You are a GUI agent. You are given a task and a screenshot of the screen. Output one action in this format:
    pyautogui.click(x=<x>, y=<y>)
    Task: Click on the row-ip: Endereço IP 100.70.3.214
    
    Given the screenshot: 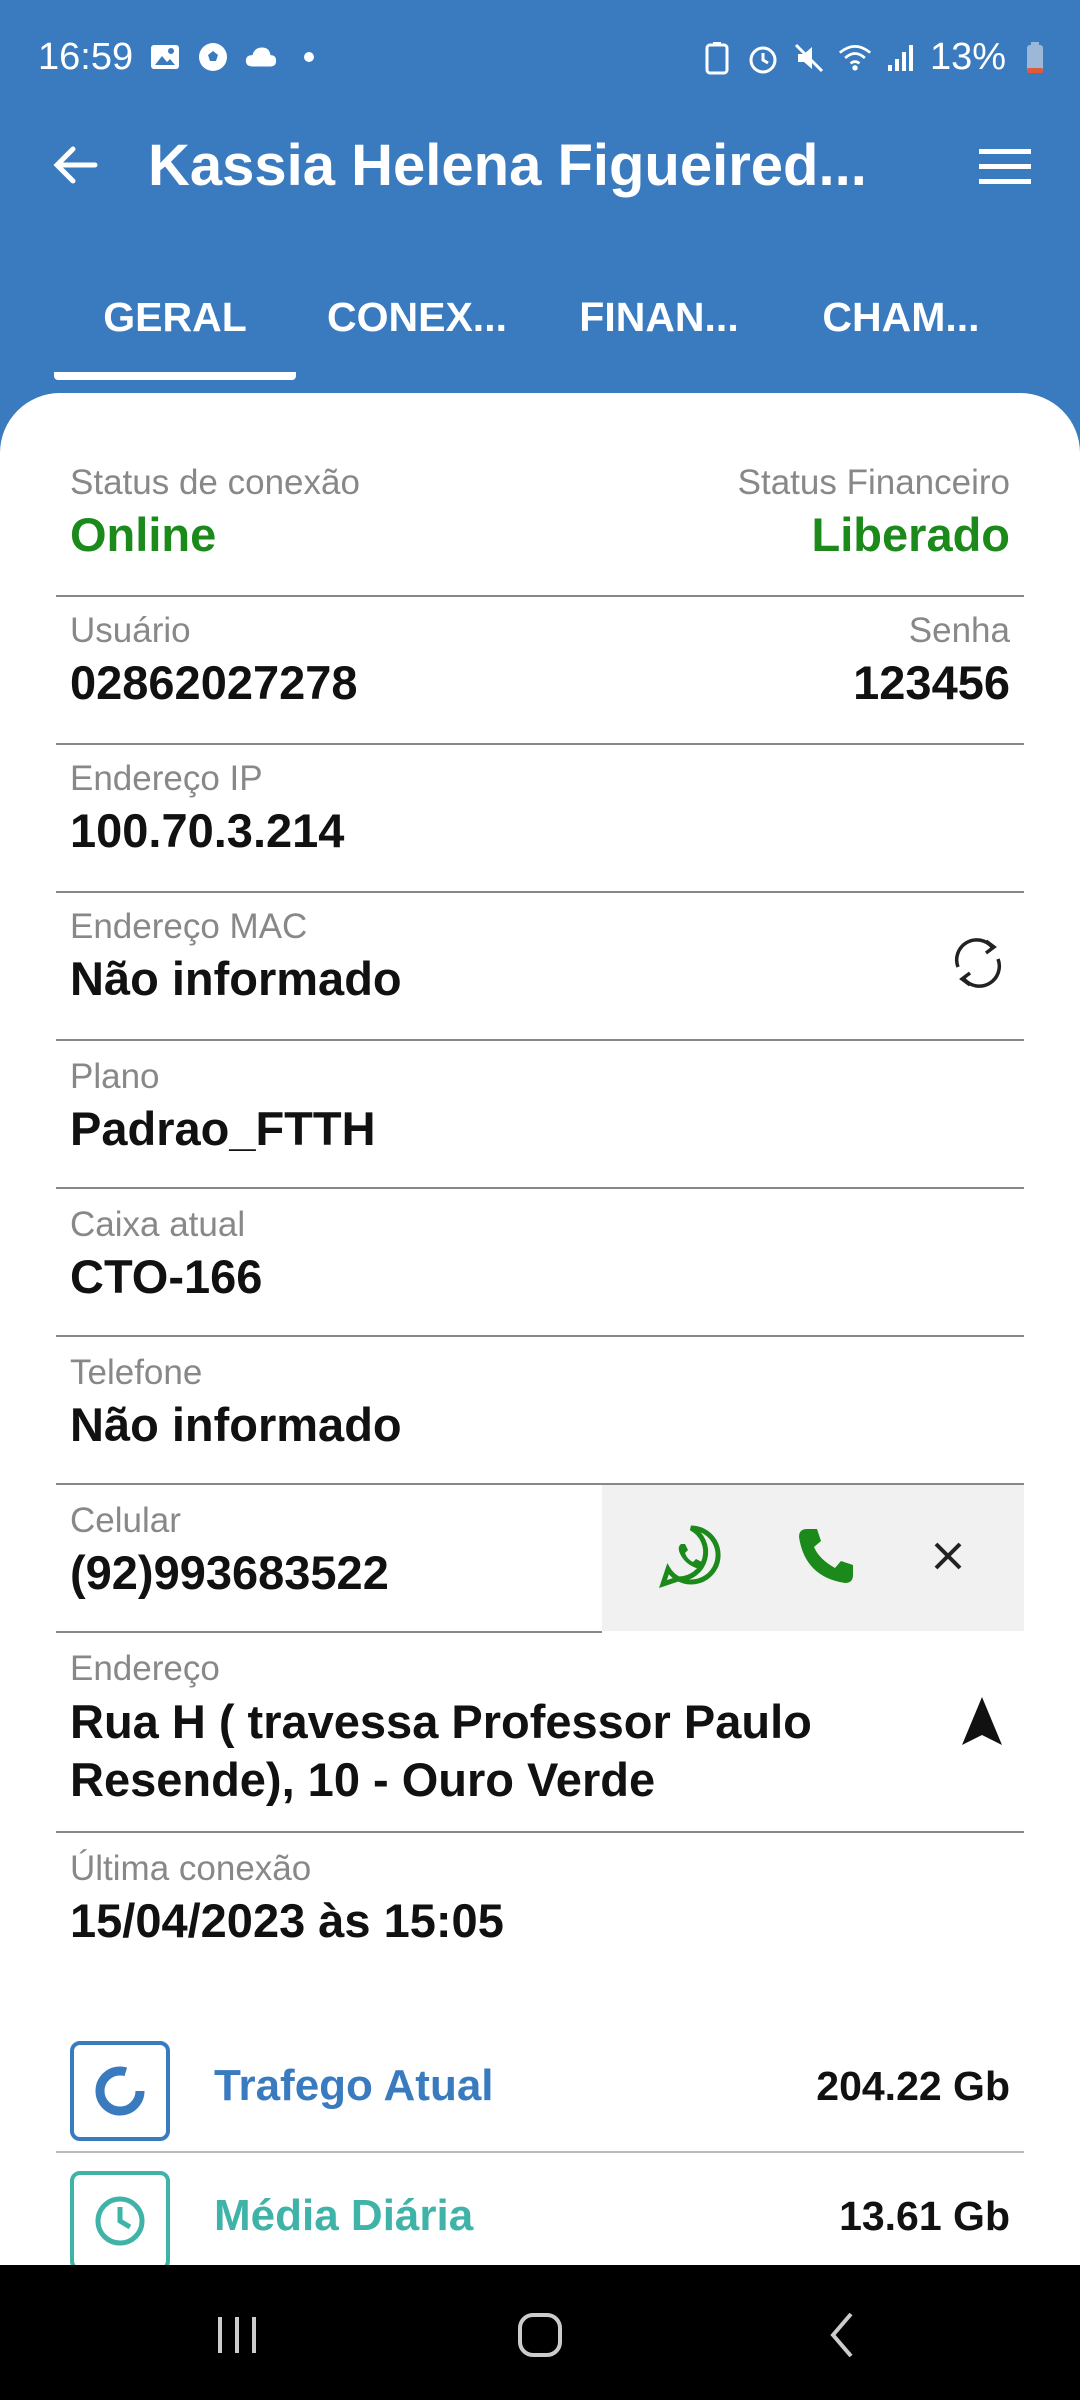 What is the action you would take?
    pyautogui.click(x=540, y=819)
    